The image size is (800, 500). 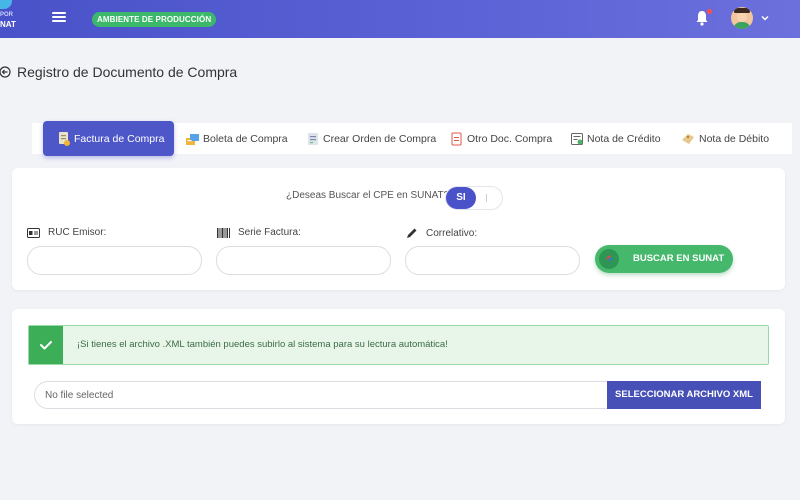 What do you see at coordinates (456, 138) in the screenshot?
I see `document-icon` at bounding box center [456, 138].